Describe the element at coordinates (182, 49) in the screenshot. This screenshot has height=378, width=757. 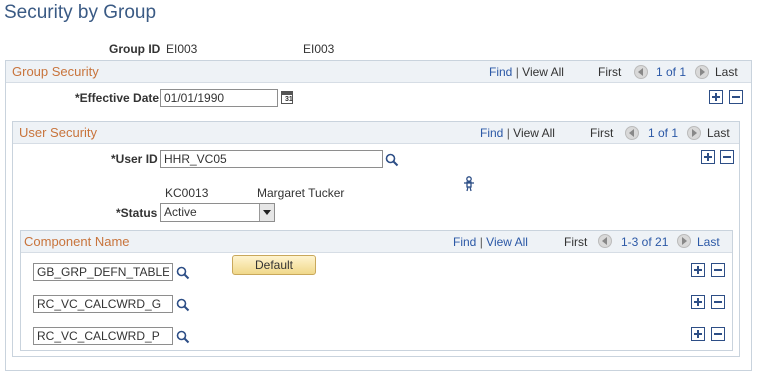
I see `group-id-value: EI003` at that location.